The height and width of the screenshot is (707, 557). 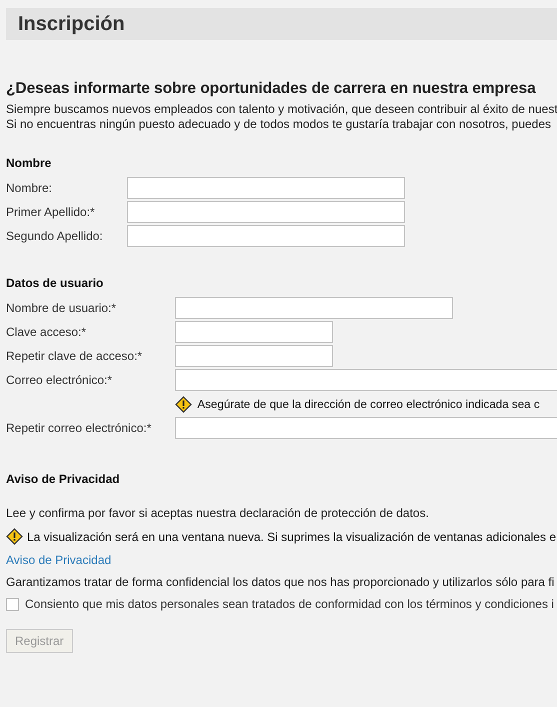 What do you see at coordinates (271, 89) in the screenshot?
I see `heading: ¿Deseas informarte sobre oportunidades de carrera en nuestra empresa` at bounding box center [271, 89].